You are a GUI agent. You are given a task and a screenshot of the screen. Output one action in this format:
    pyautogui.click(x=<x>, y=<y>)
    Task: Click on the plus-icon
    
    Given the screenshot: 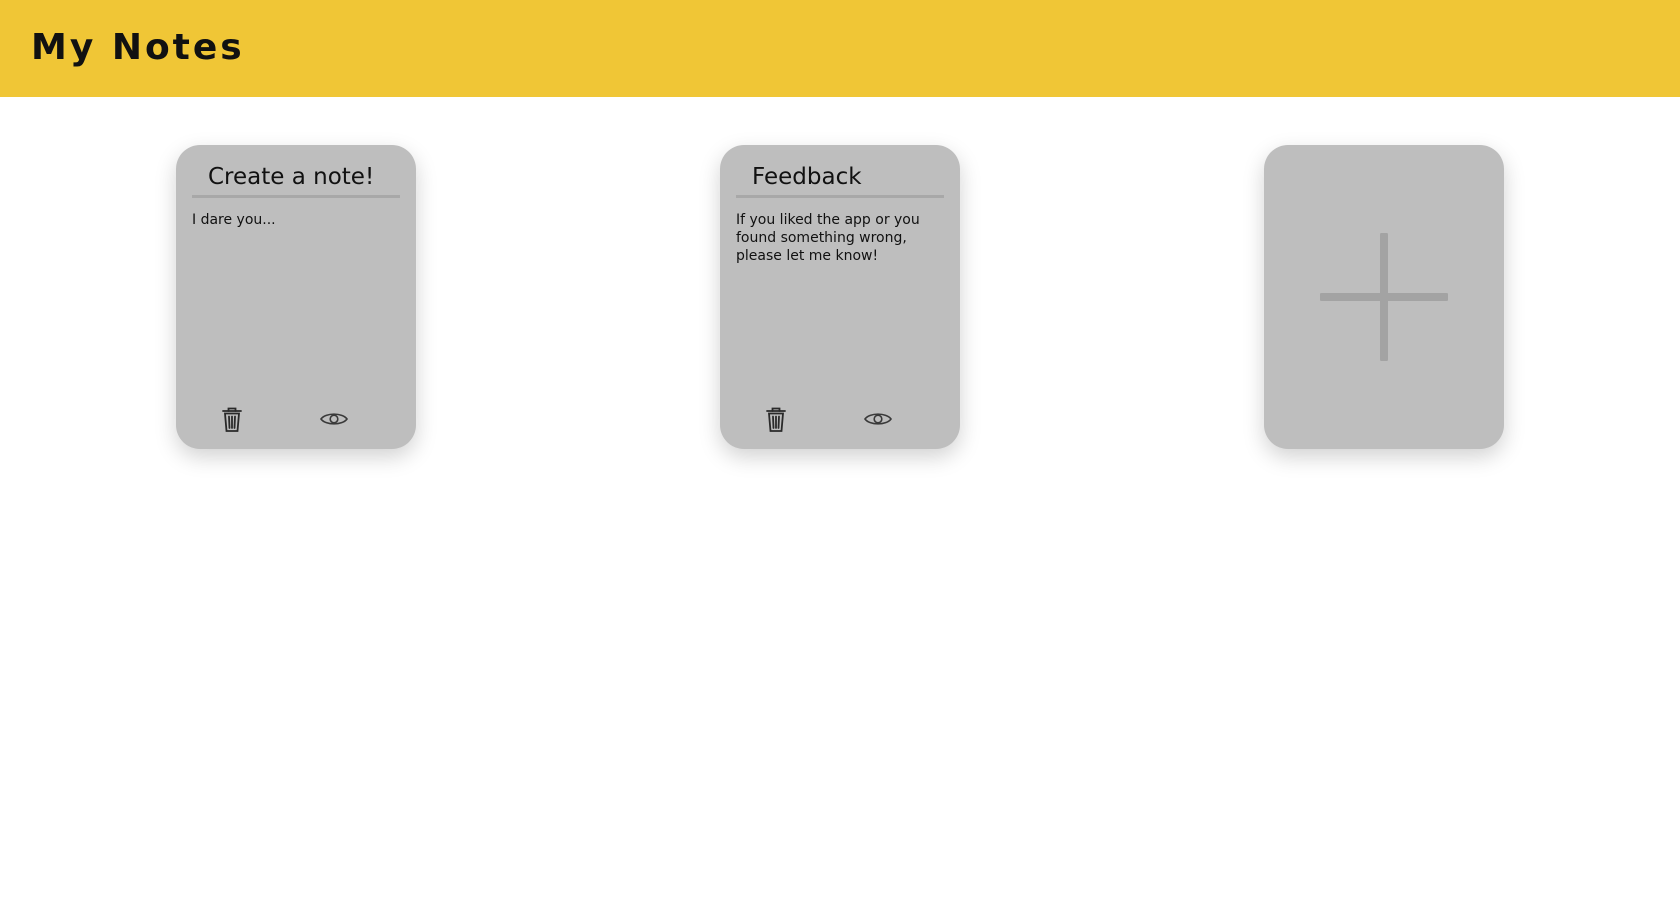 What is the action you would take?
    pyautogui.click(x=1384, y=297)
    